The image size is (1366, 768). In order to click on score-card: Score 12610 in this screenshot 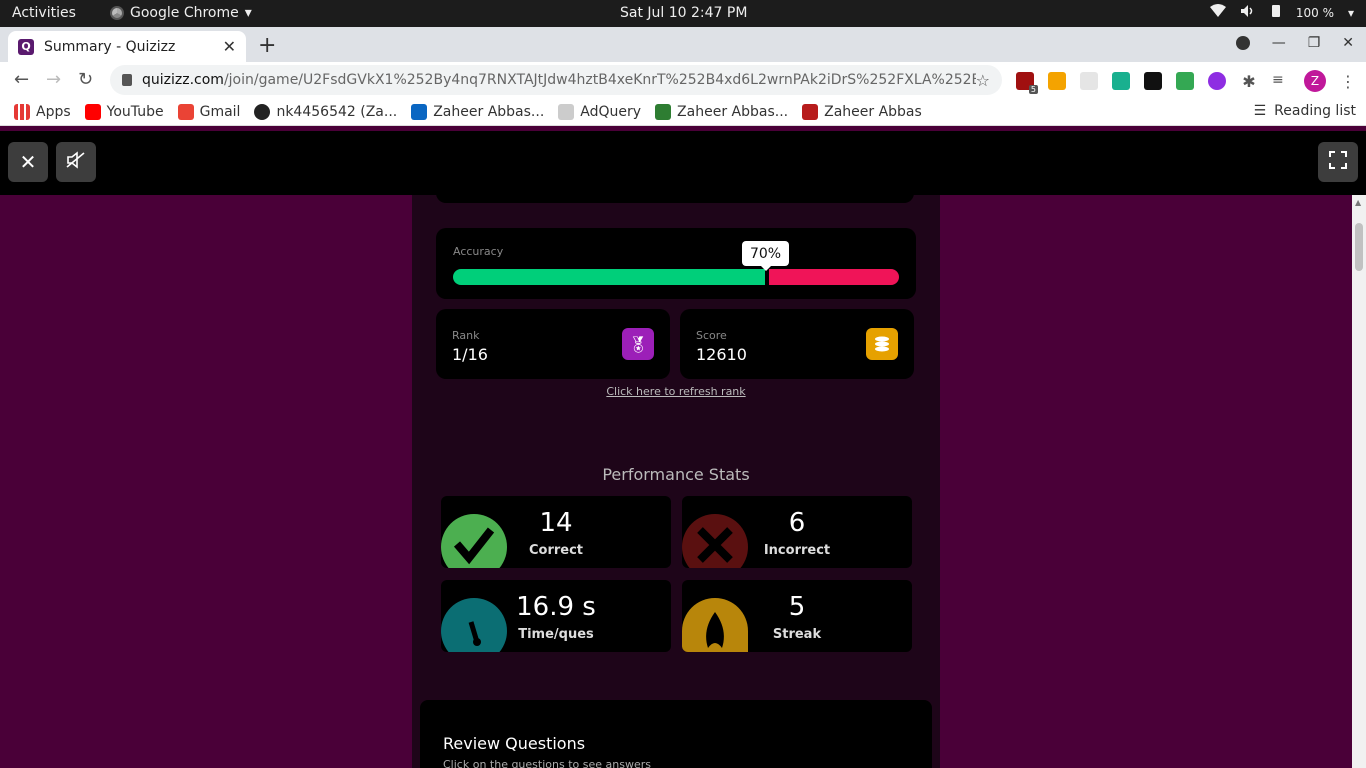, I will do `click(797, 344)`.